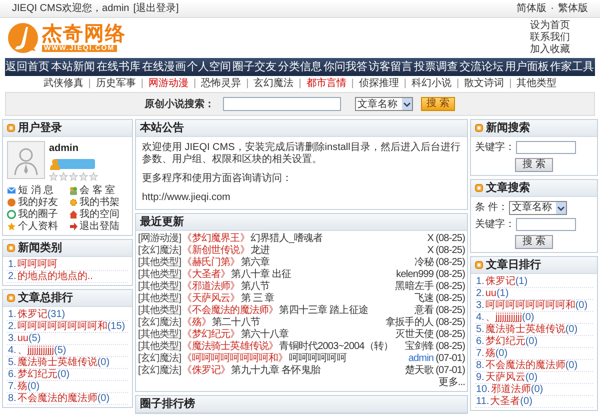  I want to click on user-menu-link: 会 客 室, so click(98, 190).